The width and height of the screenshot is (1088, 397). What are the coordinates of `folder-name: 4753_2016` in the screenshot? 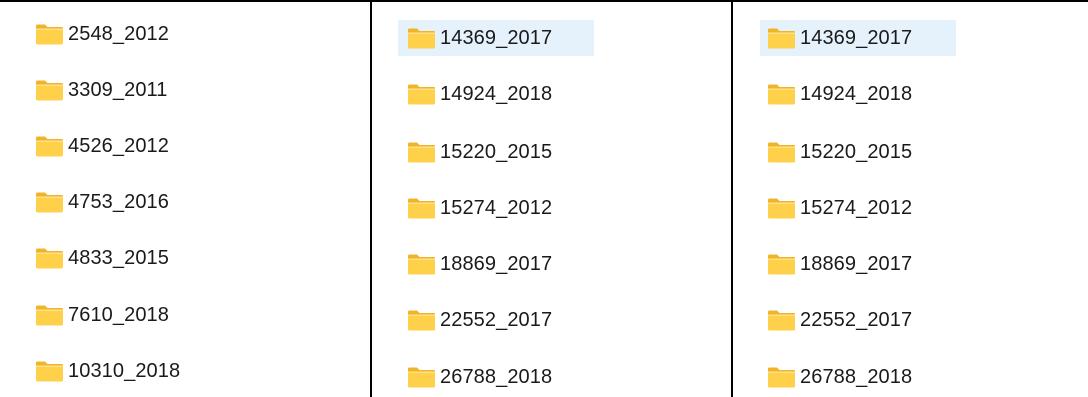 It's located at (119, 202).